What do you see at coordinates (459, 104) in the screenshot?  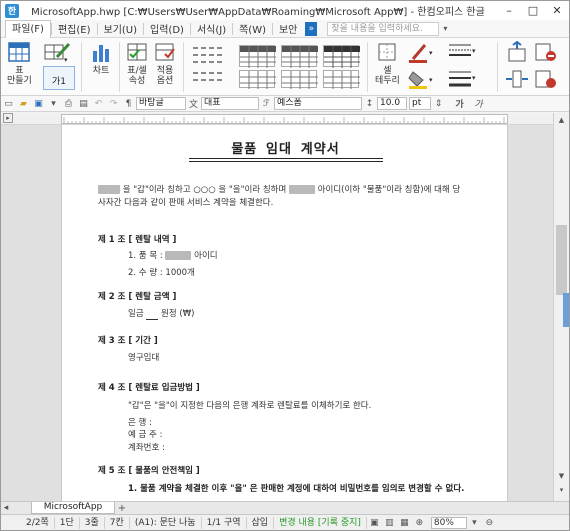 I see `bold-button: 가` at bounding box center [459, 104].